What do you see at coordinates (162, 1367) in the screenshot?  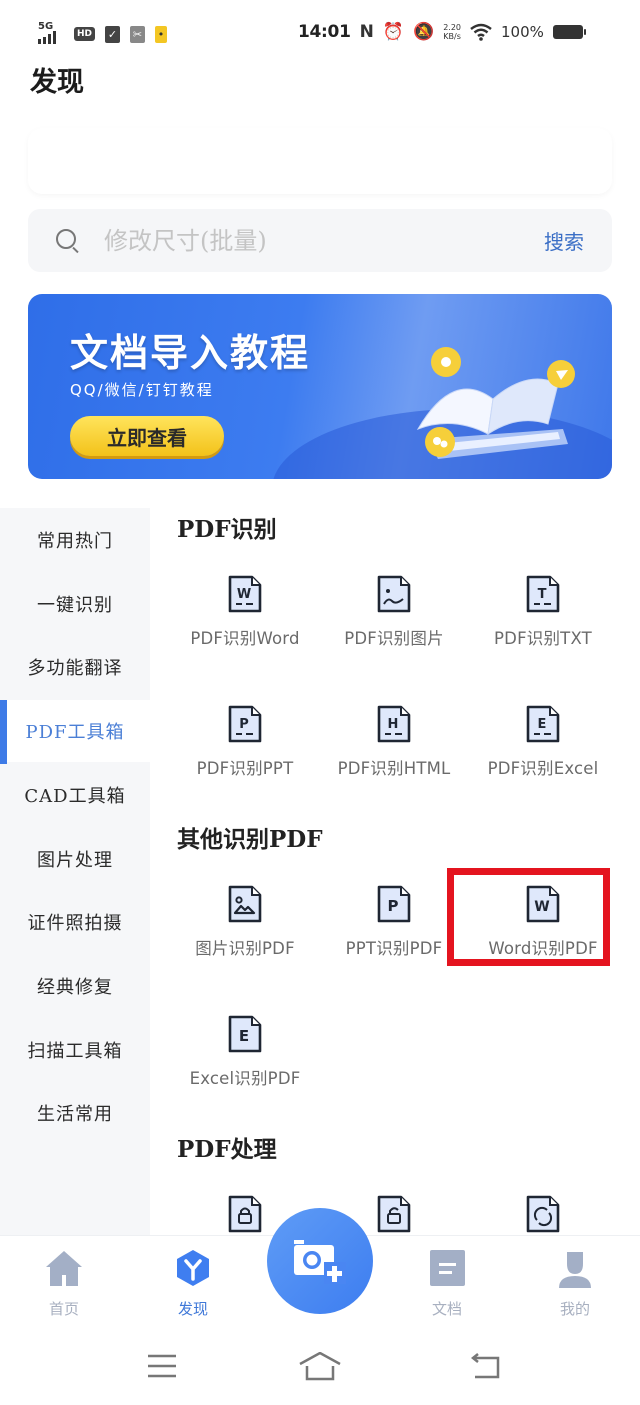 I see `recent-apps-button` at bounding box center [162, 1367].